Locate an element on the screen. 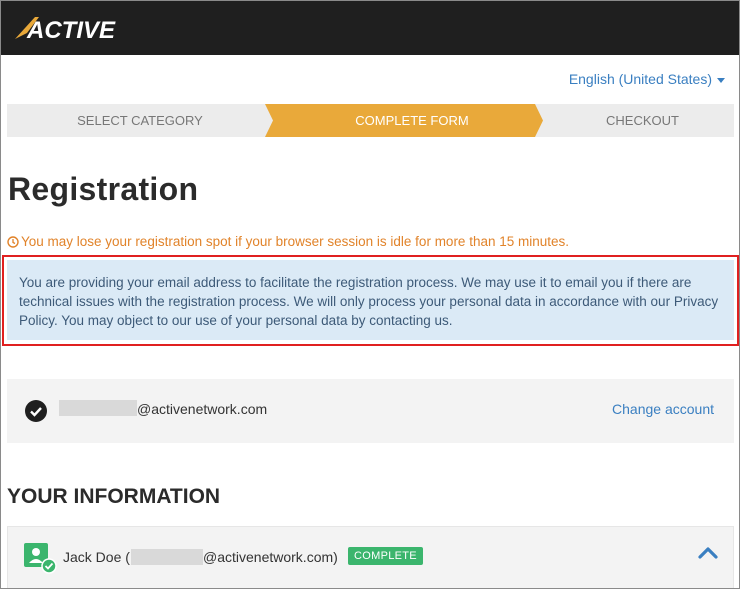  your-information-heading: YOUR INFORMATION is located at coordinates (114, 496).